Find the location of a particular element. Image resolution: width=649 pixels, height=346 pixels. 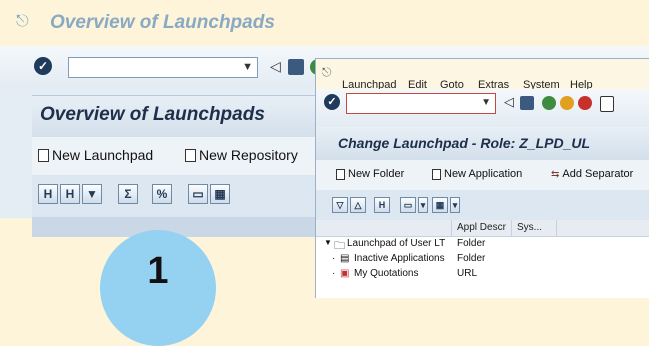

new-application-label: New Application is located at coordinates (483, 174).